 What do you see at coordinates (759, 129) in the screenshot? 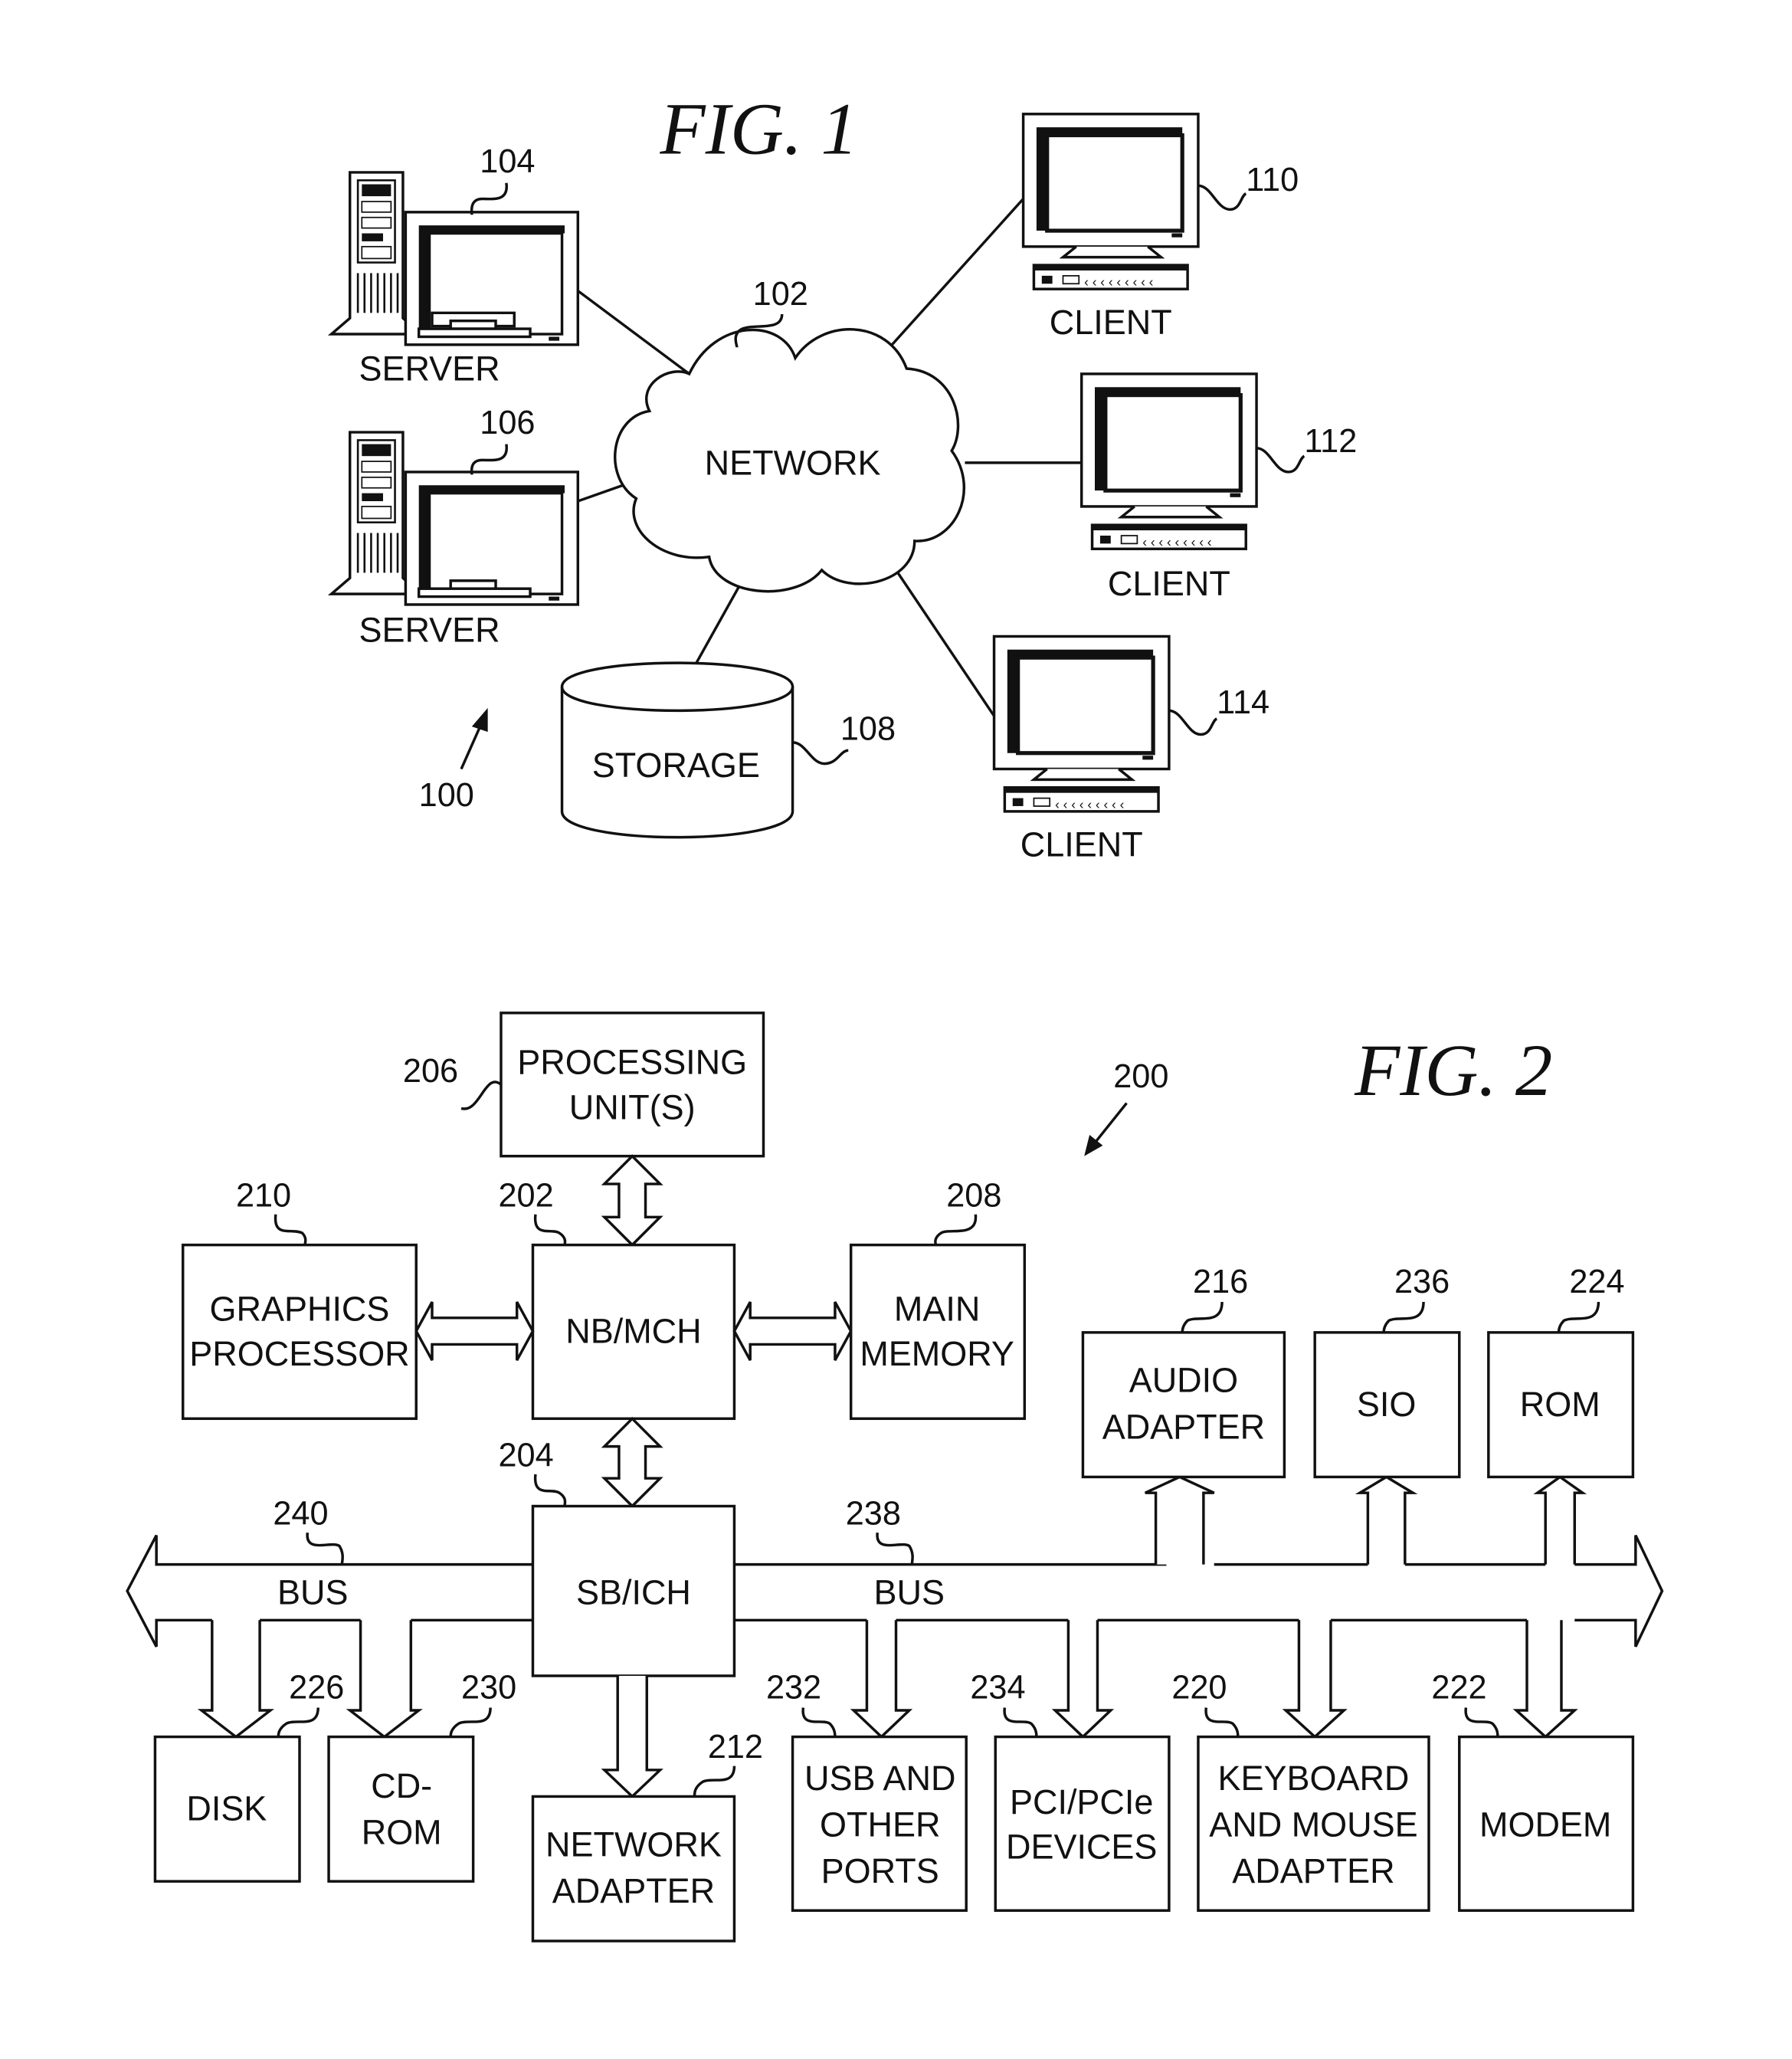
I see `fig1-title: FIG. 1` at bounding box center [759, 129].